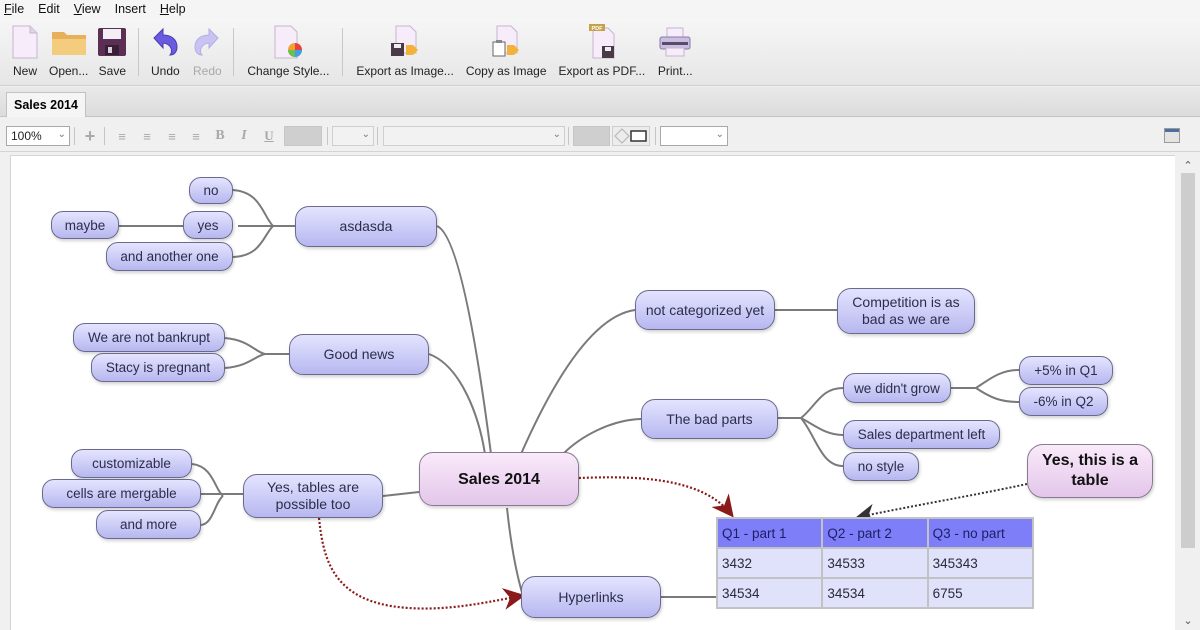 The height and width of the screenshot is (630, 1200). Describe the element at coordinates (91, 9) in the screenshot. I see `menu-view-rest: iew` at that location.